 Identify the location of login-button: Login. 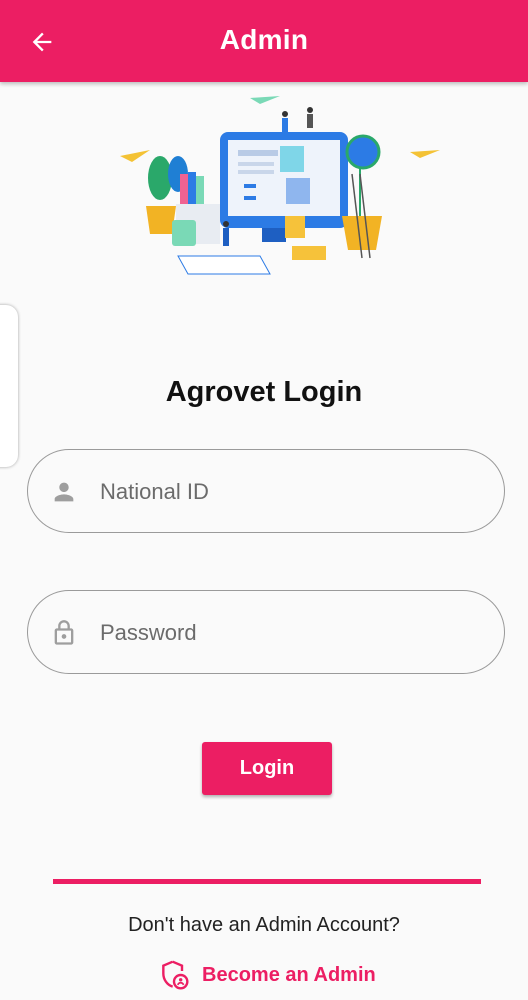
(267, 768).